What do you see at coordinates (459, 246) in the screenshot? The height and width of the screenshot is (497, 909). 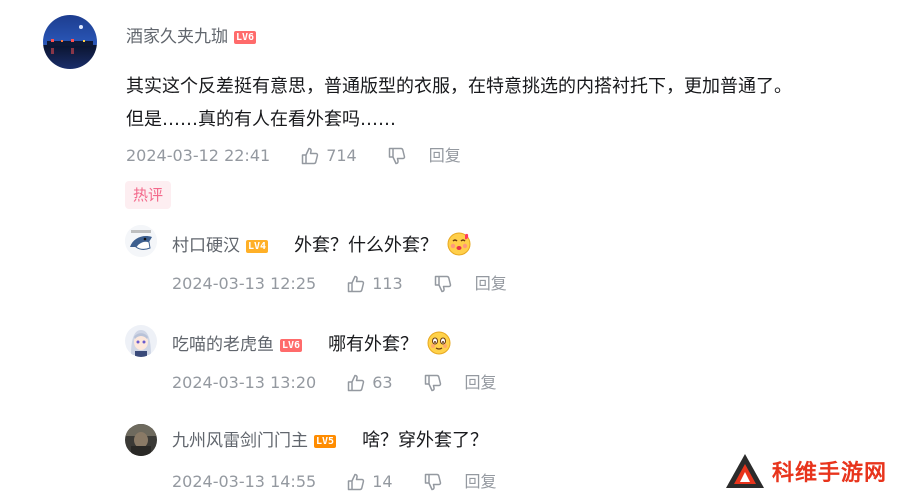 I see `kiss-face-icon` at bounding box center [459, 246].